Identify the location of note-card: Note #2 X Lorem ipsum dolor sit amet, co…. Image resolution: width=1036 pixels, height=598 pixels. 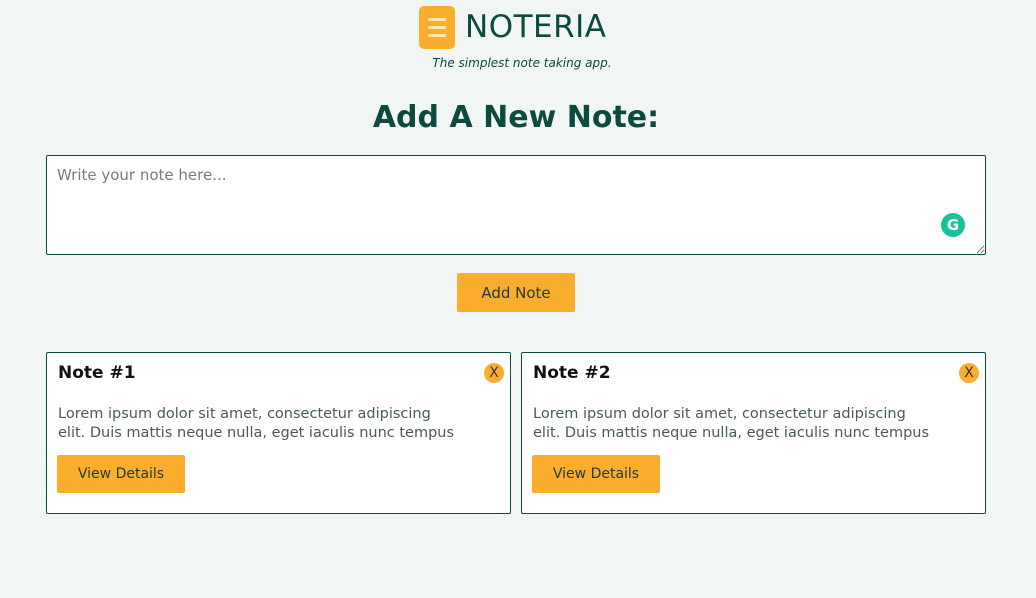
(753, 433).